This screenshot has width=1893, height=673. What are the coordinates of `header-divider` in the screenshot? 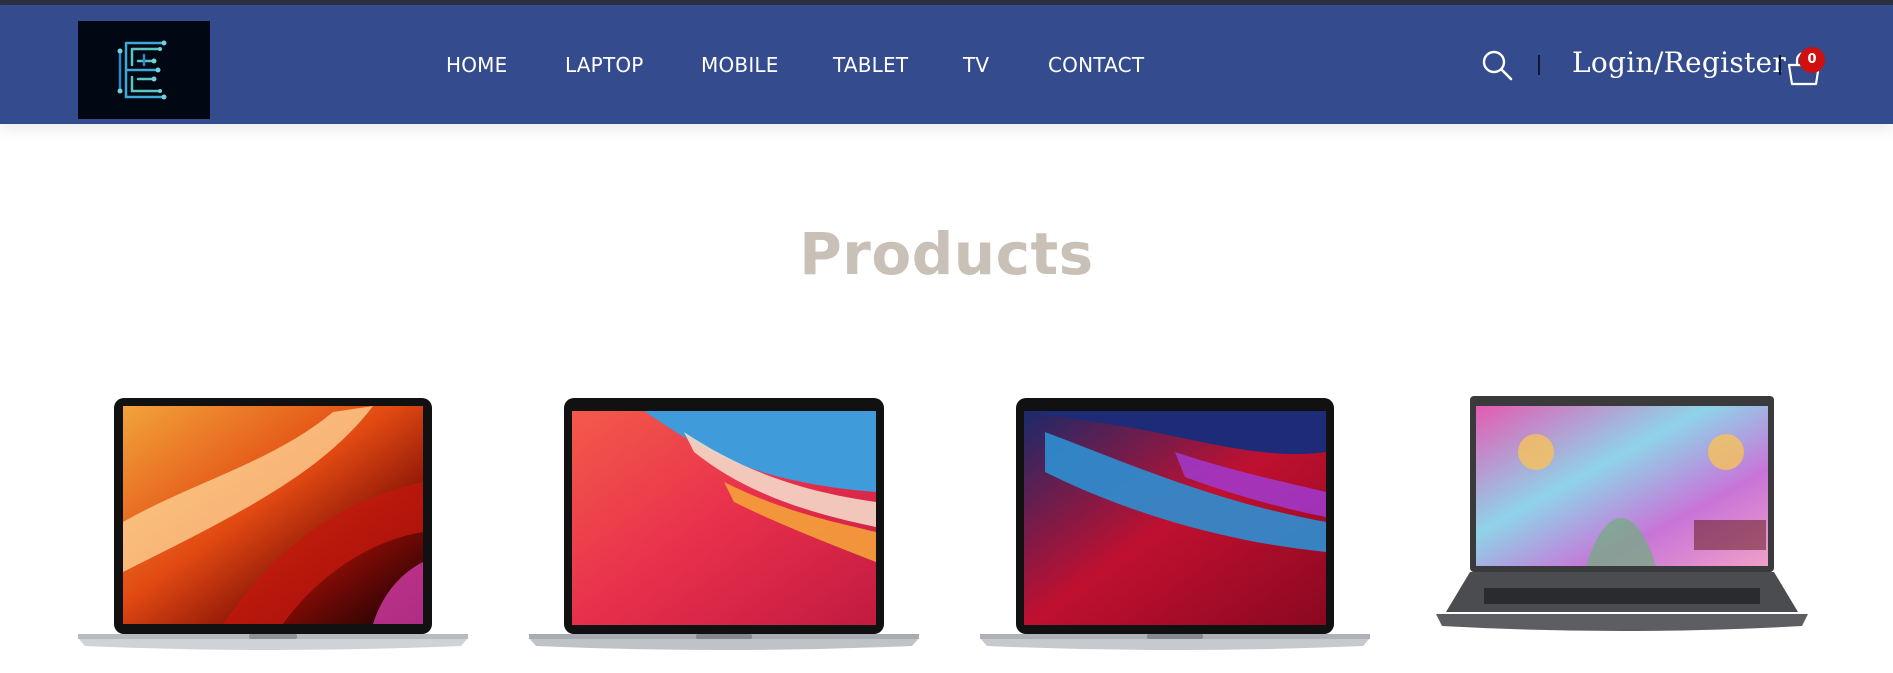 It's located at (1539, 65).